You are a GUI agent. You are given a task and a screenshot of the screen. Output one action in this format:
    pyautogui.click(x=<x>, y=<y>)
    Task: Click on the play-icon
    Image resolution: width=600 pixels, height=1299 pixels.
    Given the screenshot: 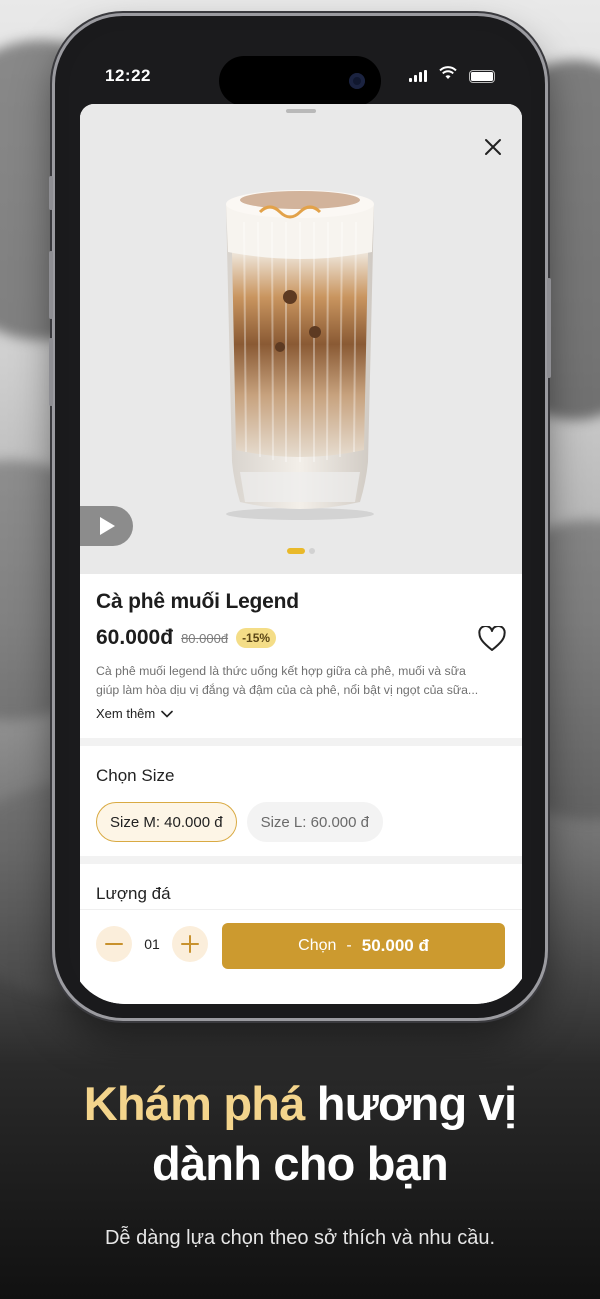 What is the action you would take?
    pyautogui.click(x=107, y=526)
    